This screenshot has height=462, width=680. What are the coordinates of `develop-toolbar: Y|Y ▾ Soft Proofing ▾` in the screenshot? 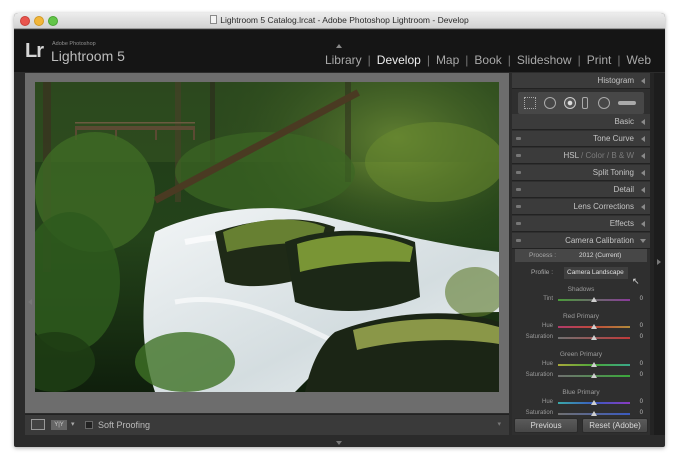 It's located at (267, 424).